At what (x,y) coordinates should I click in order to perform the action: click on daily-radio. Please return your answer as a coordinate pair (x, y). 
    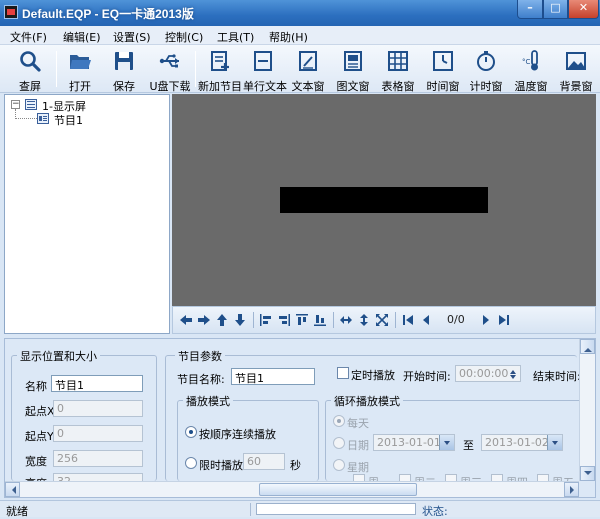
    Looking at the image, I should click on (339, 421).